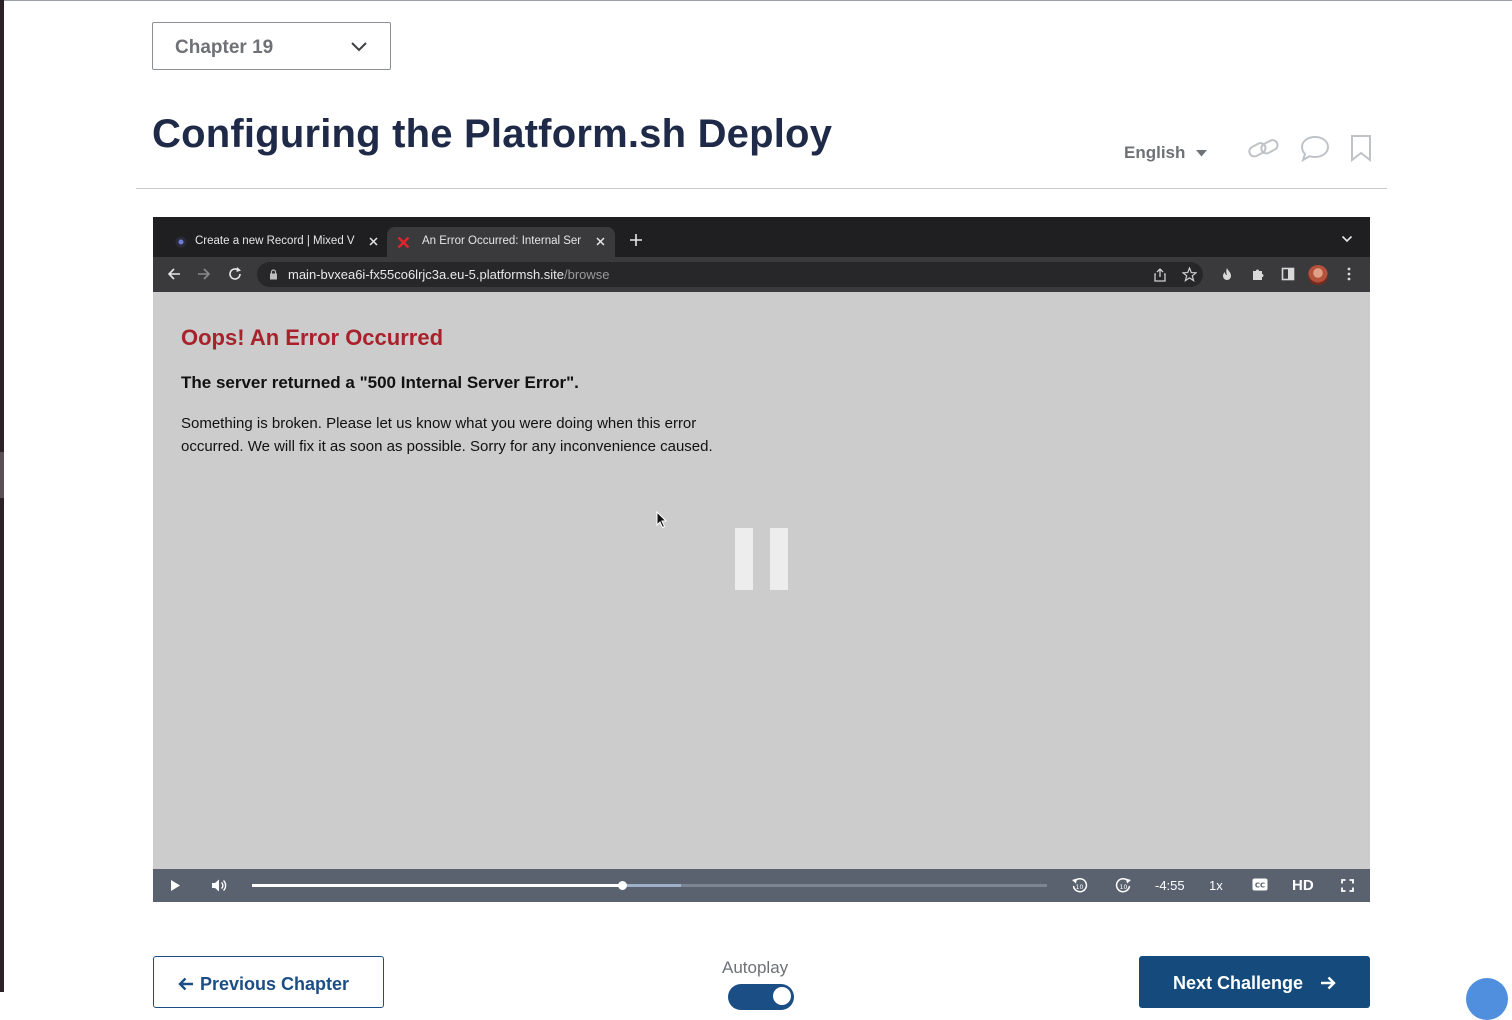 The height and width of the screenshot is (1020, 1512). I want to click on link-icon, so click(1264, 149).